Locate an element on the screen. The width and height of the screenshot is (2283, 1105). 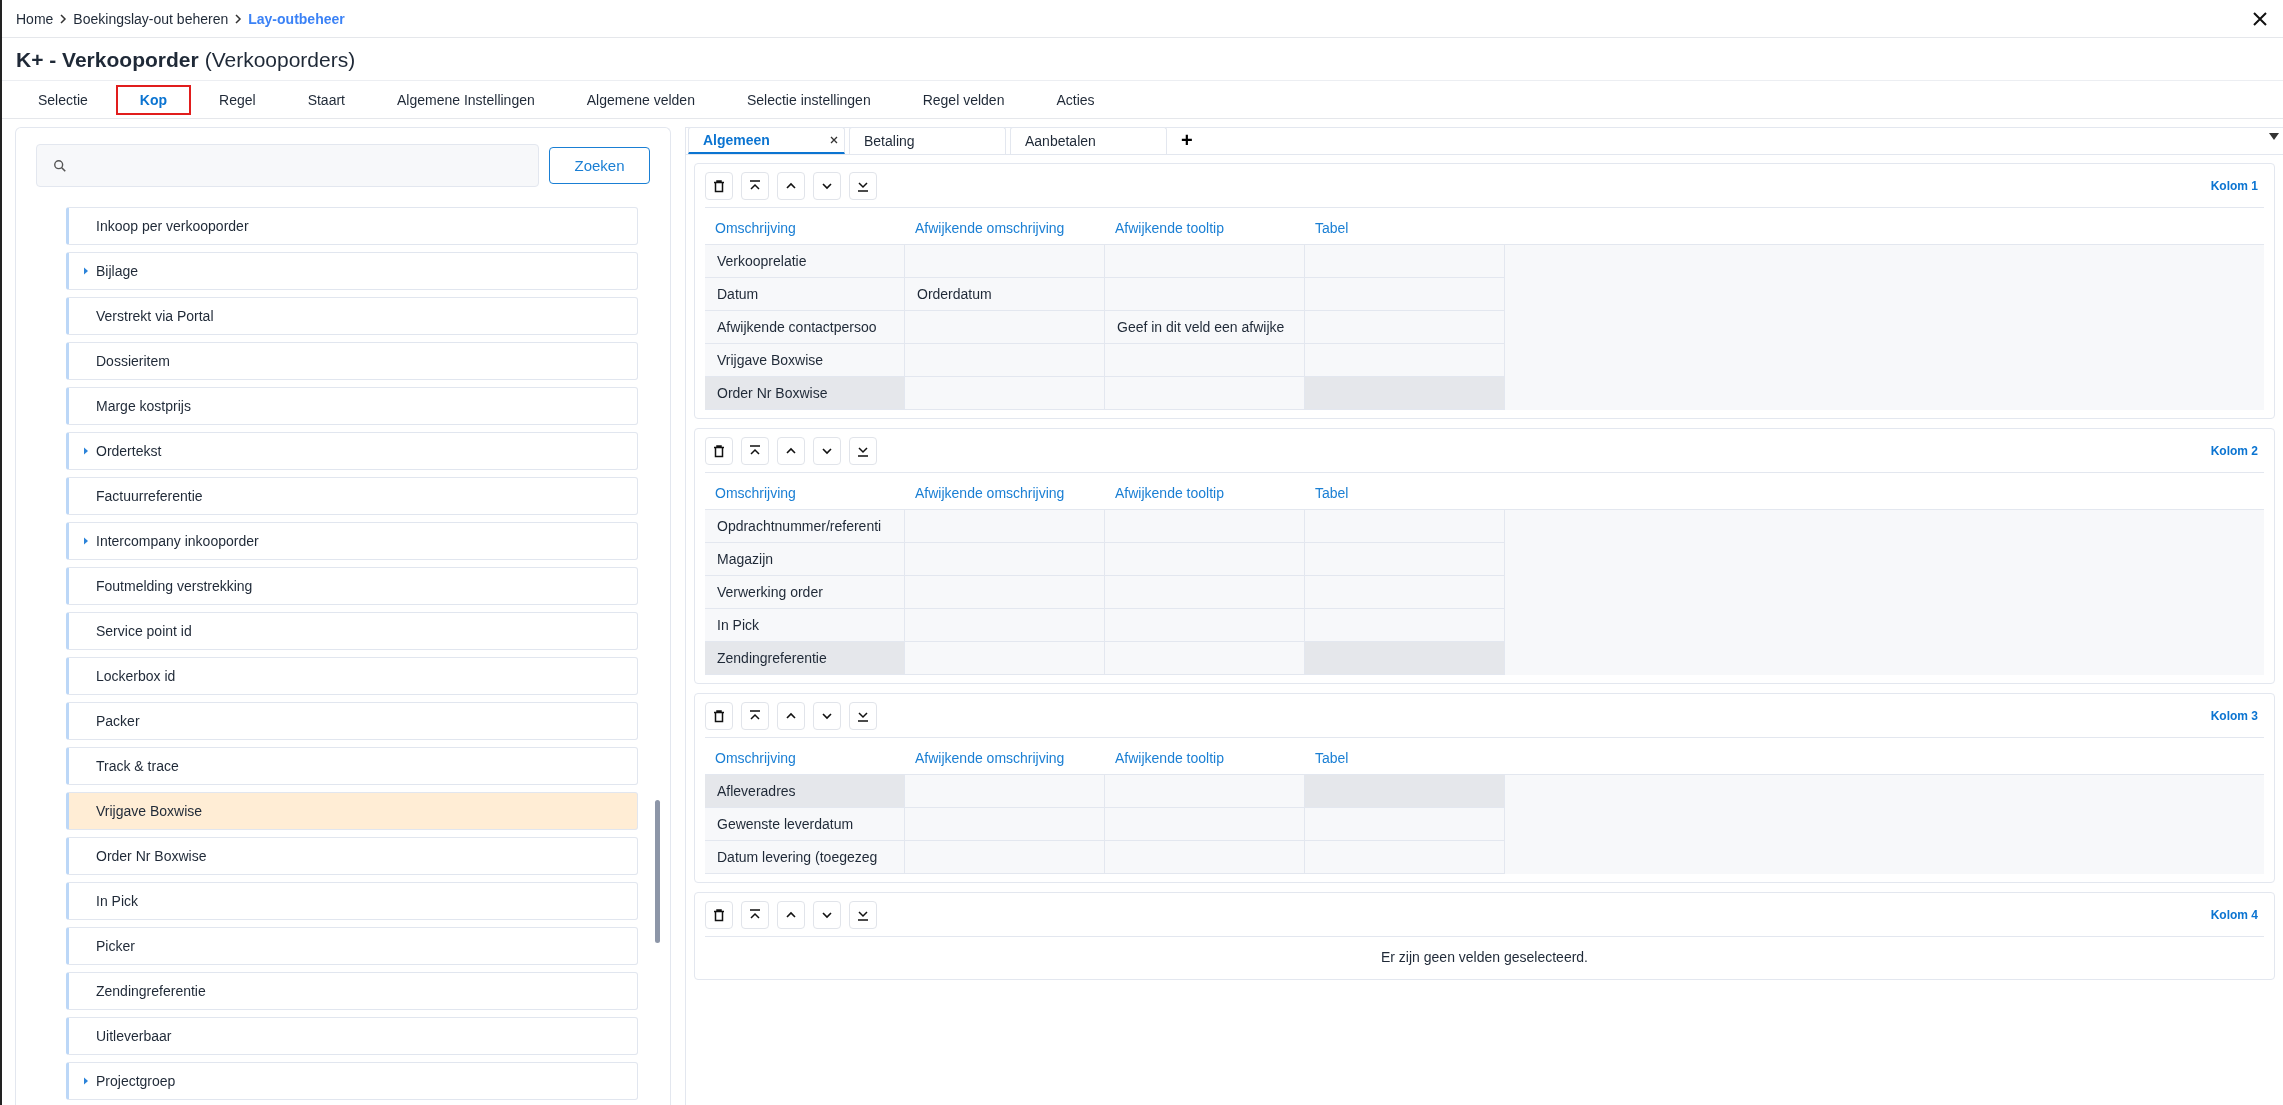
add-tab-button: + is located at coordinates (1187, 140).